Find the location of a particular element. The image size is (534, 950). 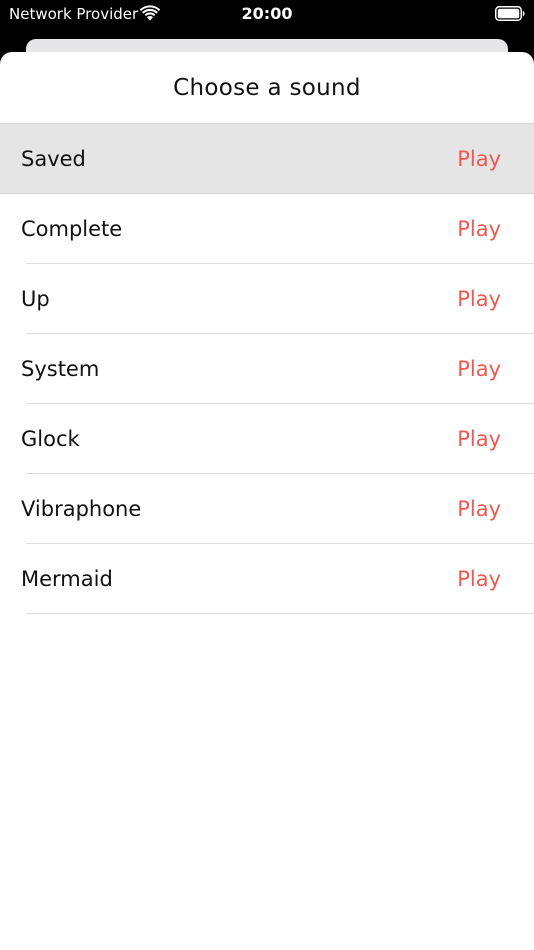

sound-row-complete: Complete Play is located at coordinates (267, 229).